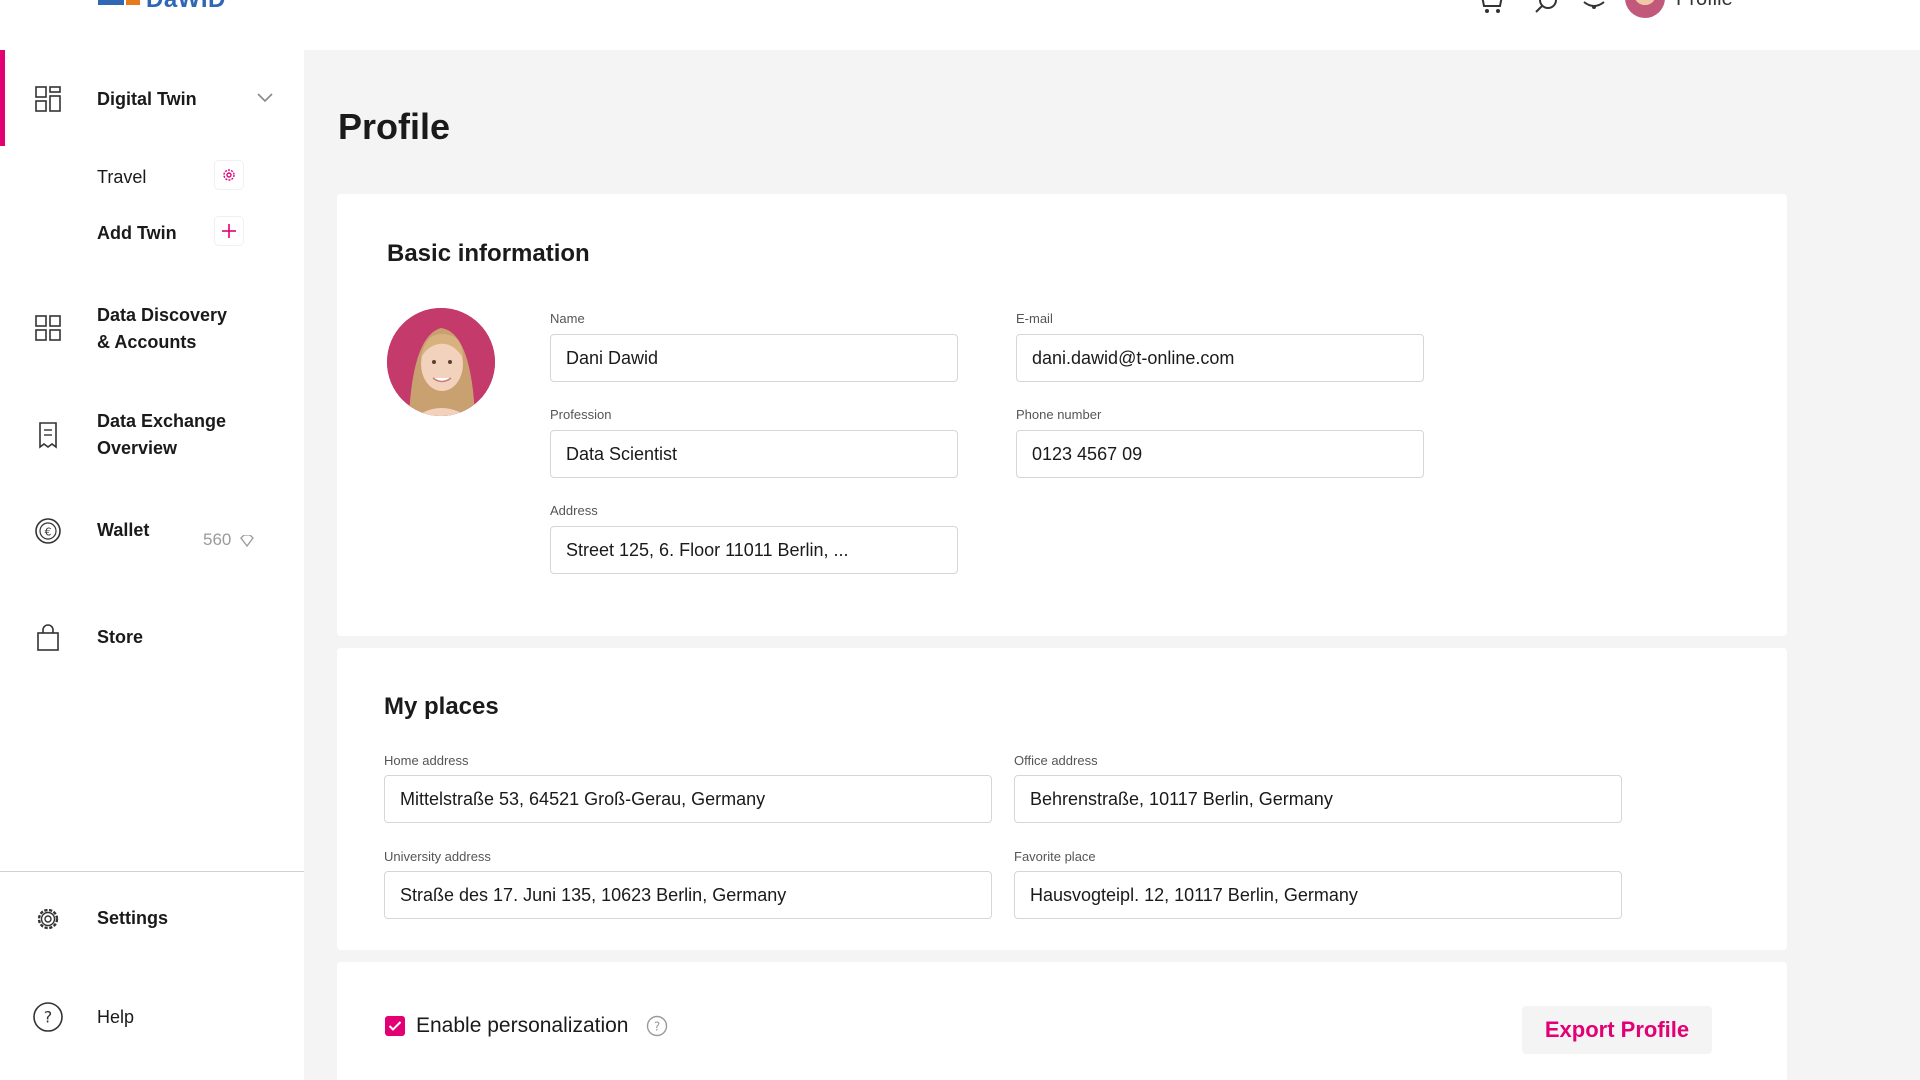  What do you see at coordinates (581, 414) in the screenshot?
I see `profession-label: Profession` at bounding box center [581, 414].